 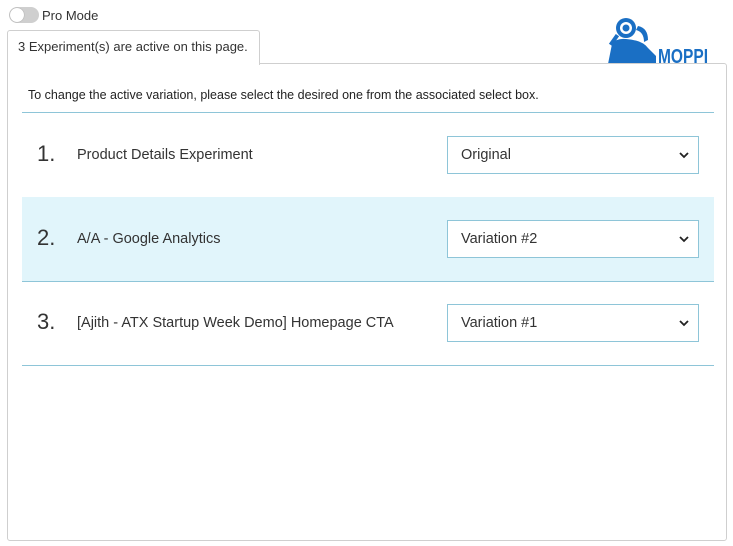 I want to click on toggle-switch, so click(x=24, y=15).